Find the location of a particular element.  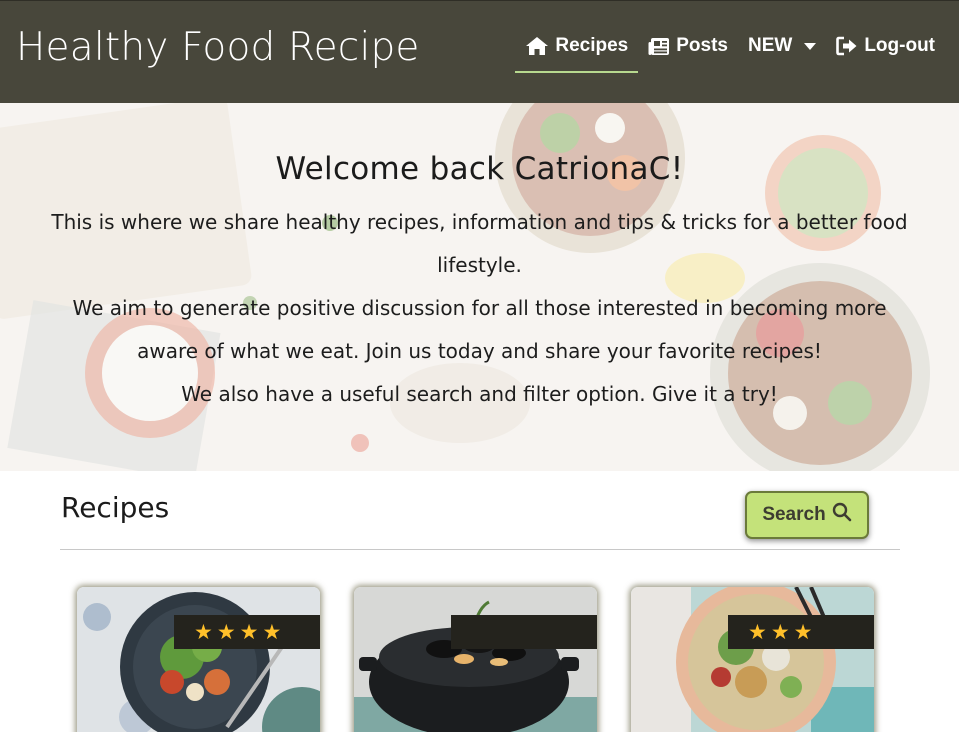

recipe-card: ★ ★ ★ ★ is located at coordinates (198, 659).